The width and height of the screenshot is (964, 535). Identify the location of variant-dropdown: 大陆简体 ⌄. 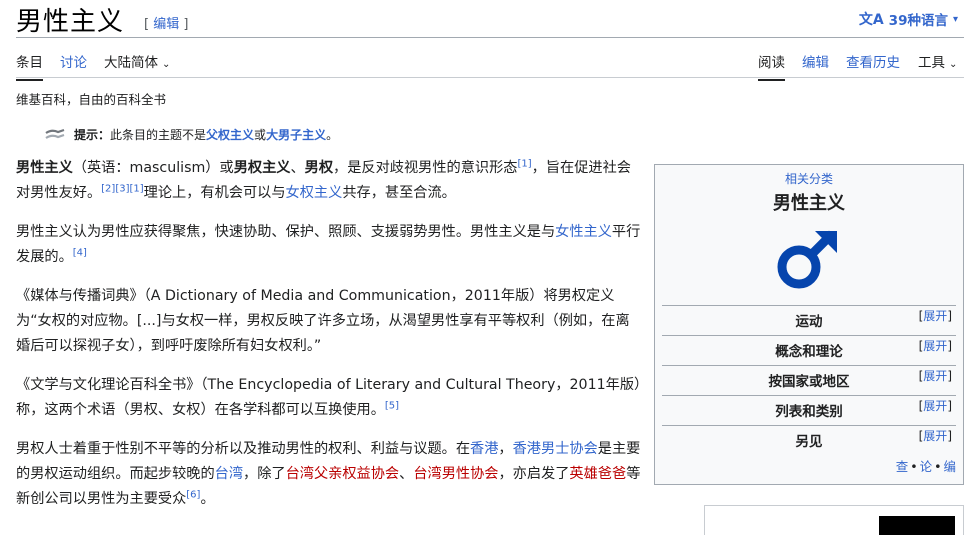
(137, 61).